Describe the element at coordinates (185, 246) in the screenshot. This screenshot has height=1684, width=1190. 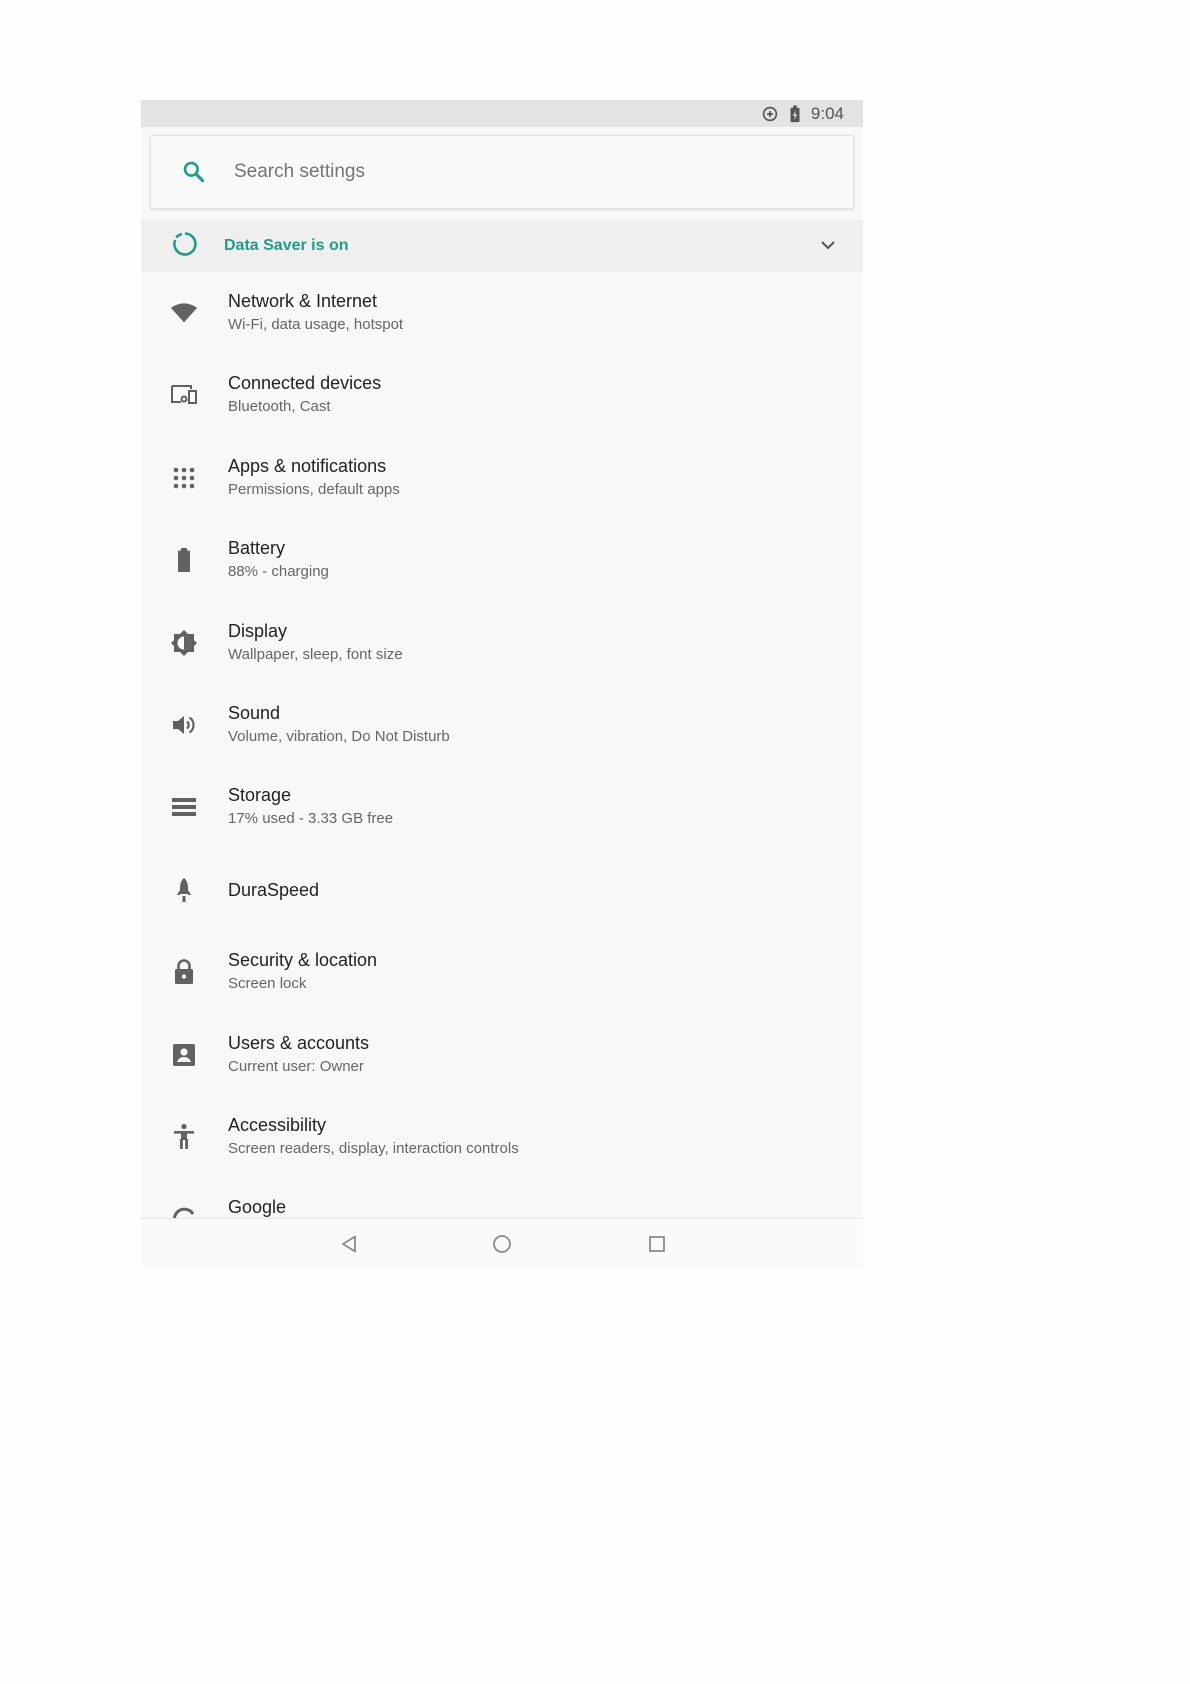
I see `data-saver-icon` at that location.